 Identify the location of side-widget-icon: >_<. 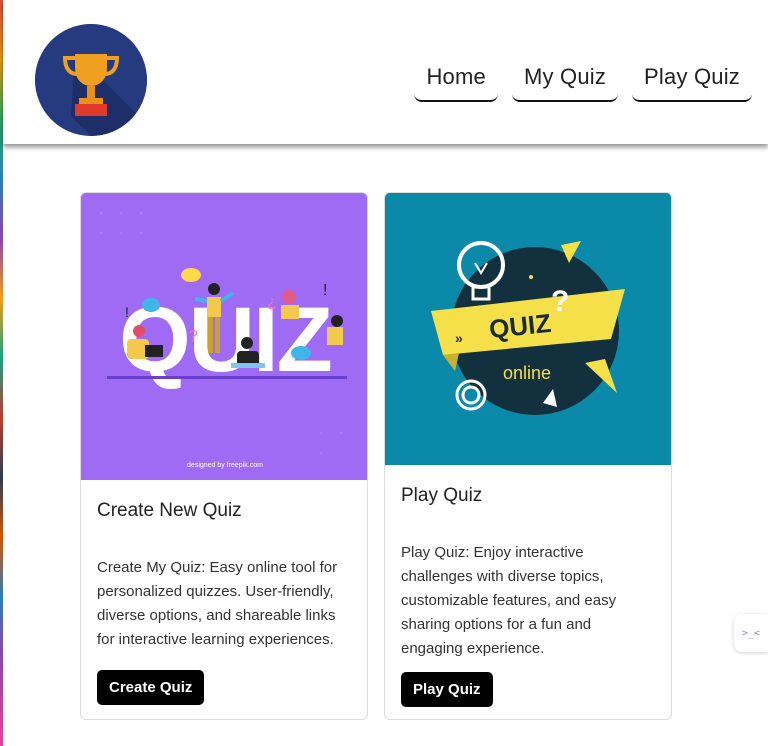
(751, 633).